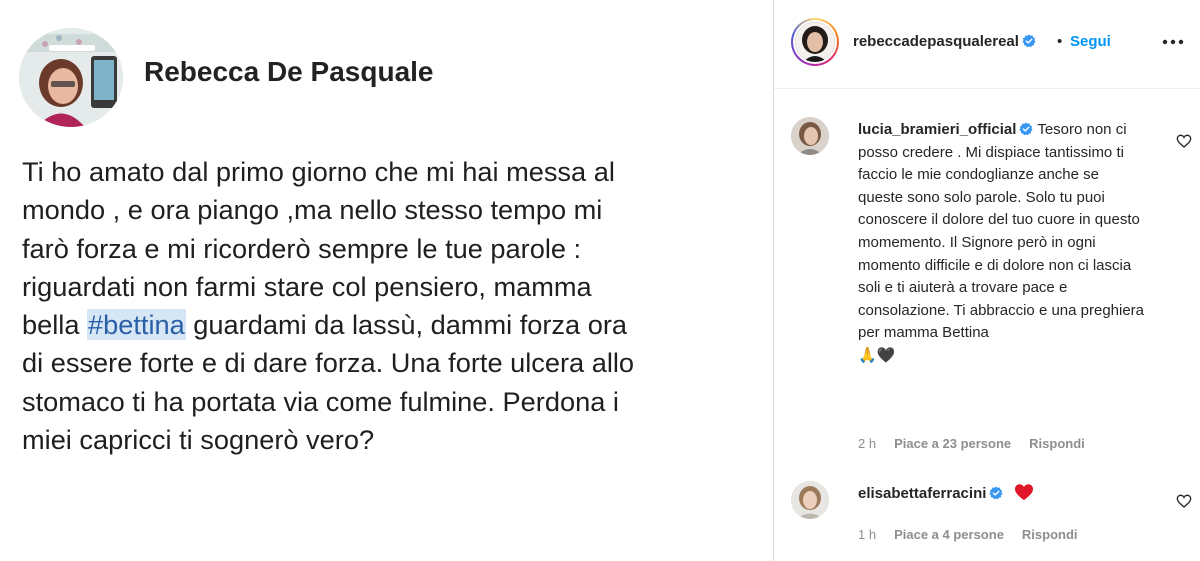  I want to click on comment-body: elisabettaferracini, so click(1003, 494).